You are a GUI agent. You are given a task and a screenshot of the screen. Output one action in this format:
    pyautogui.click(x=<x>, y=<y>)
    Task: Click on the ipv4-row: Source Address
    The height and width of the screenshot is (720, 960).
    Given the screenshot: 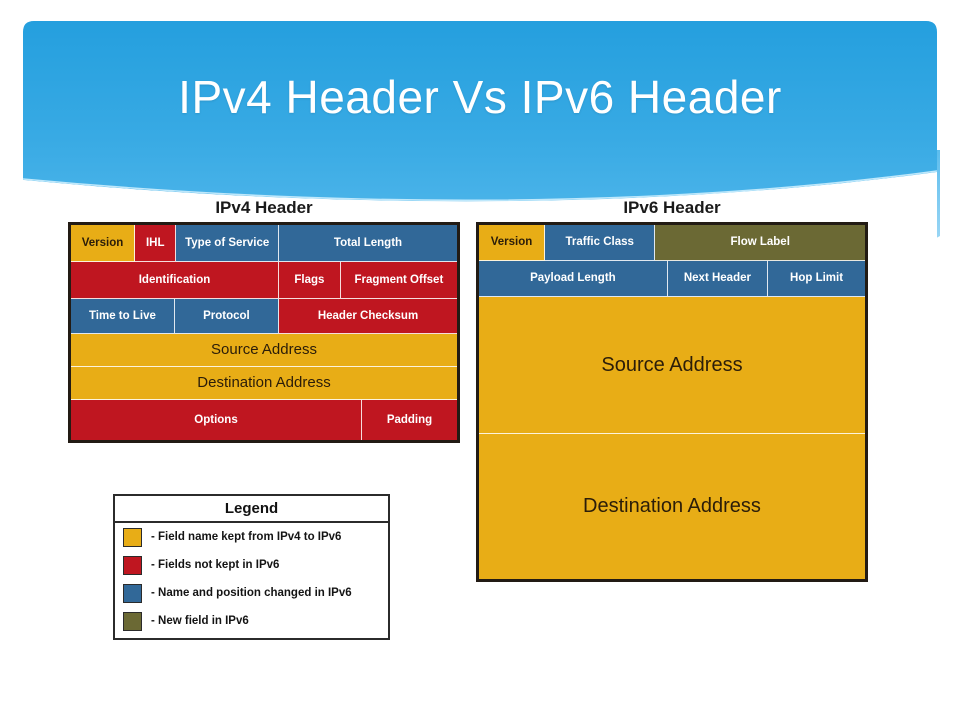 What is the action you would take?
    pyautogui.click(x=264, y=350)
    